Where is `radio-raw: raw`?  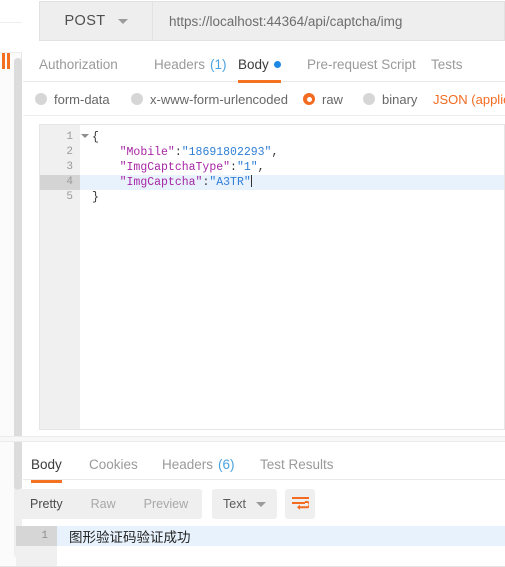 radio-raw: raw is located at coordinates (323, 99).